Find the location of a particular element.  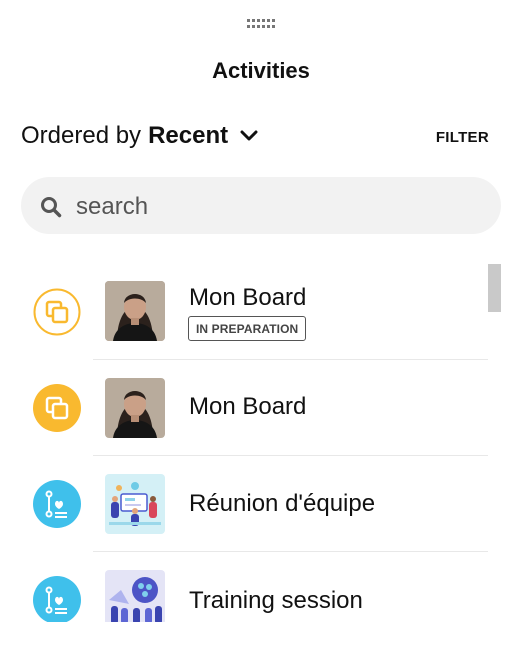

list-item: Réunion d'équipe is located at coordinates (252, 504).